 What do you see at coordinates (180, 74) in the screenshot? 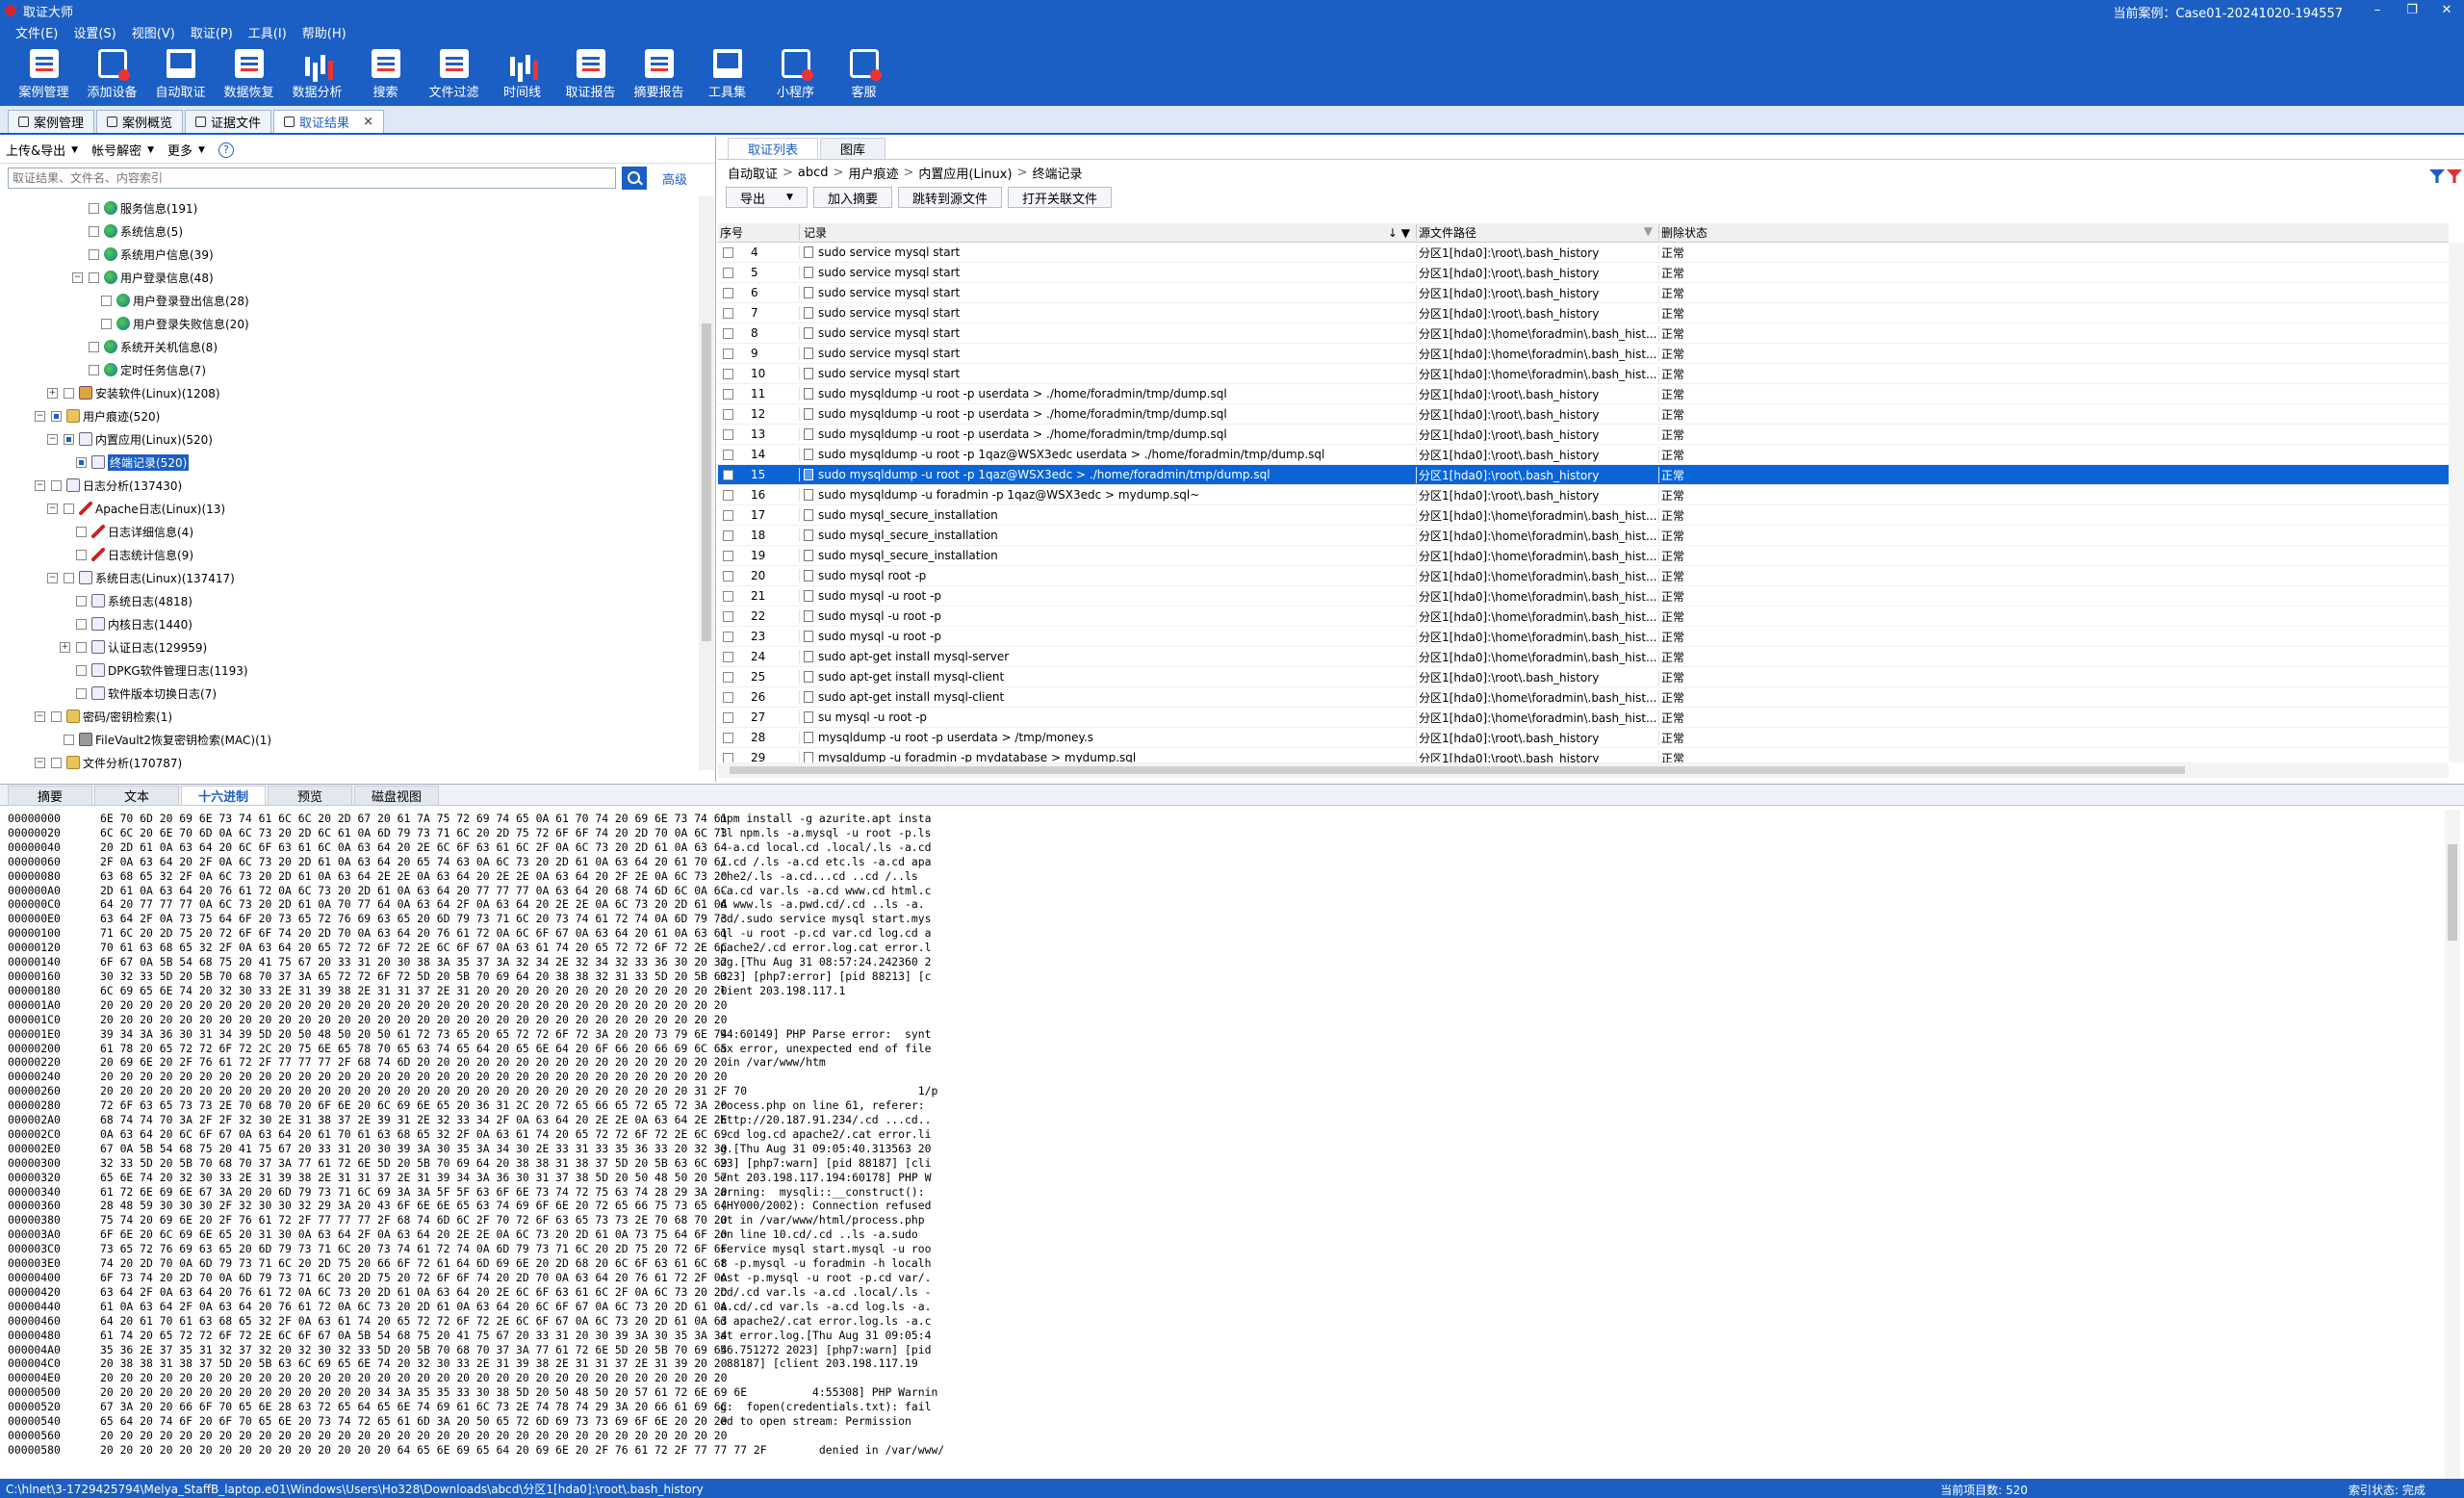
I see `auto-forensics-button: 自动取证` at bounding box center [180, 74].